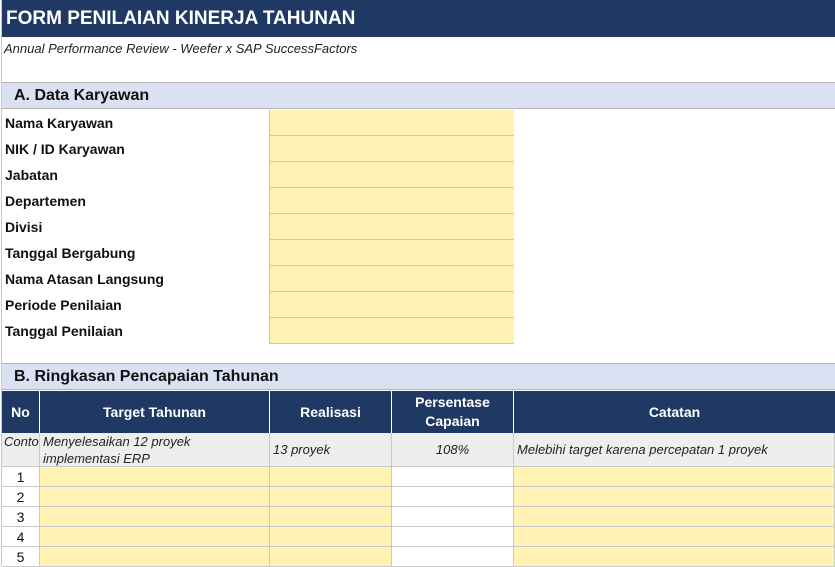 This screenshot has height=567, width=835. Describe the element at coordinates (21, 537) in the screenshot. I see `row-no: 4` at that location.